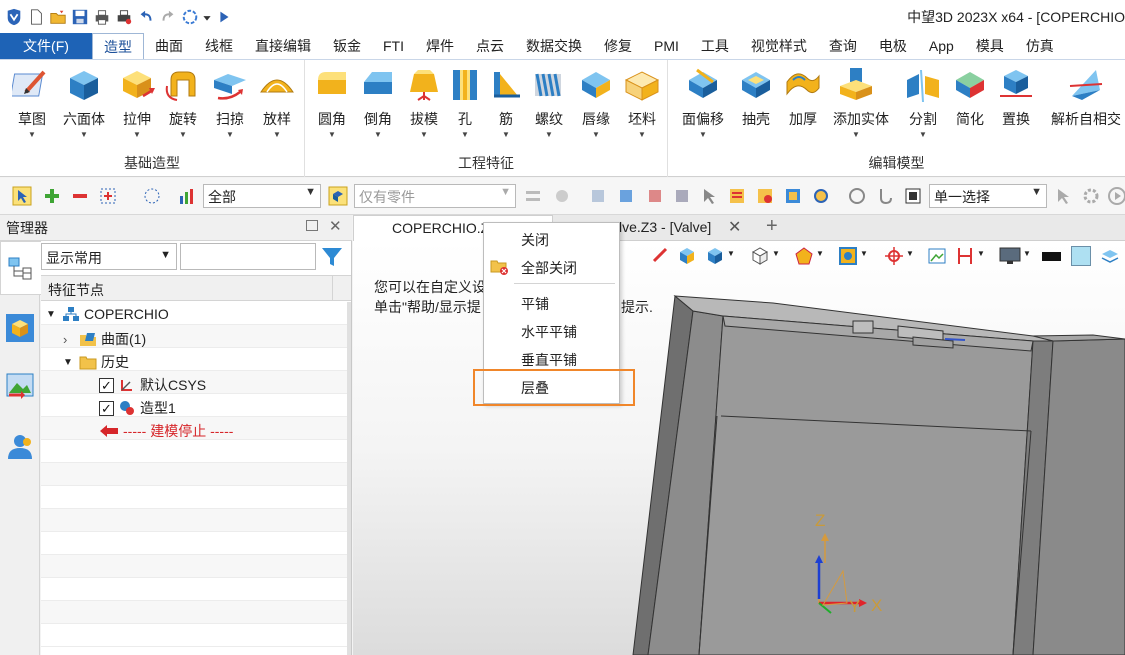 This screenshot has width=1125, height=655. I want to click on lasso-icon, so click(152, 196).